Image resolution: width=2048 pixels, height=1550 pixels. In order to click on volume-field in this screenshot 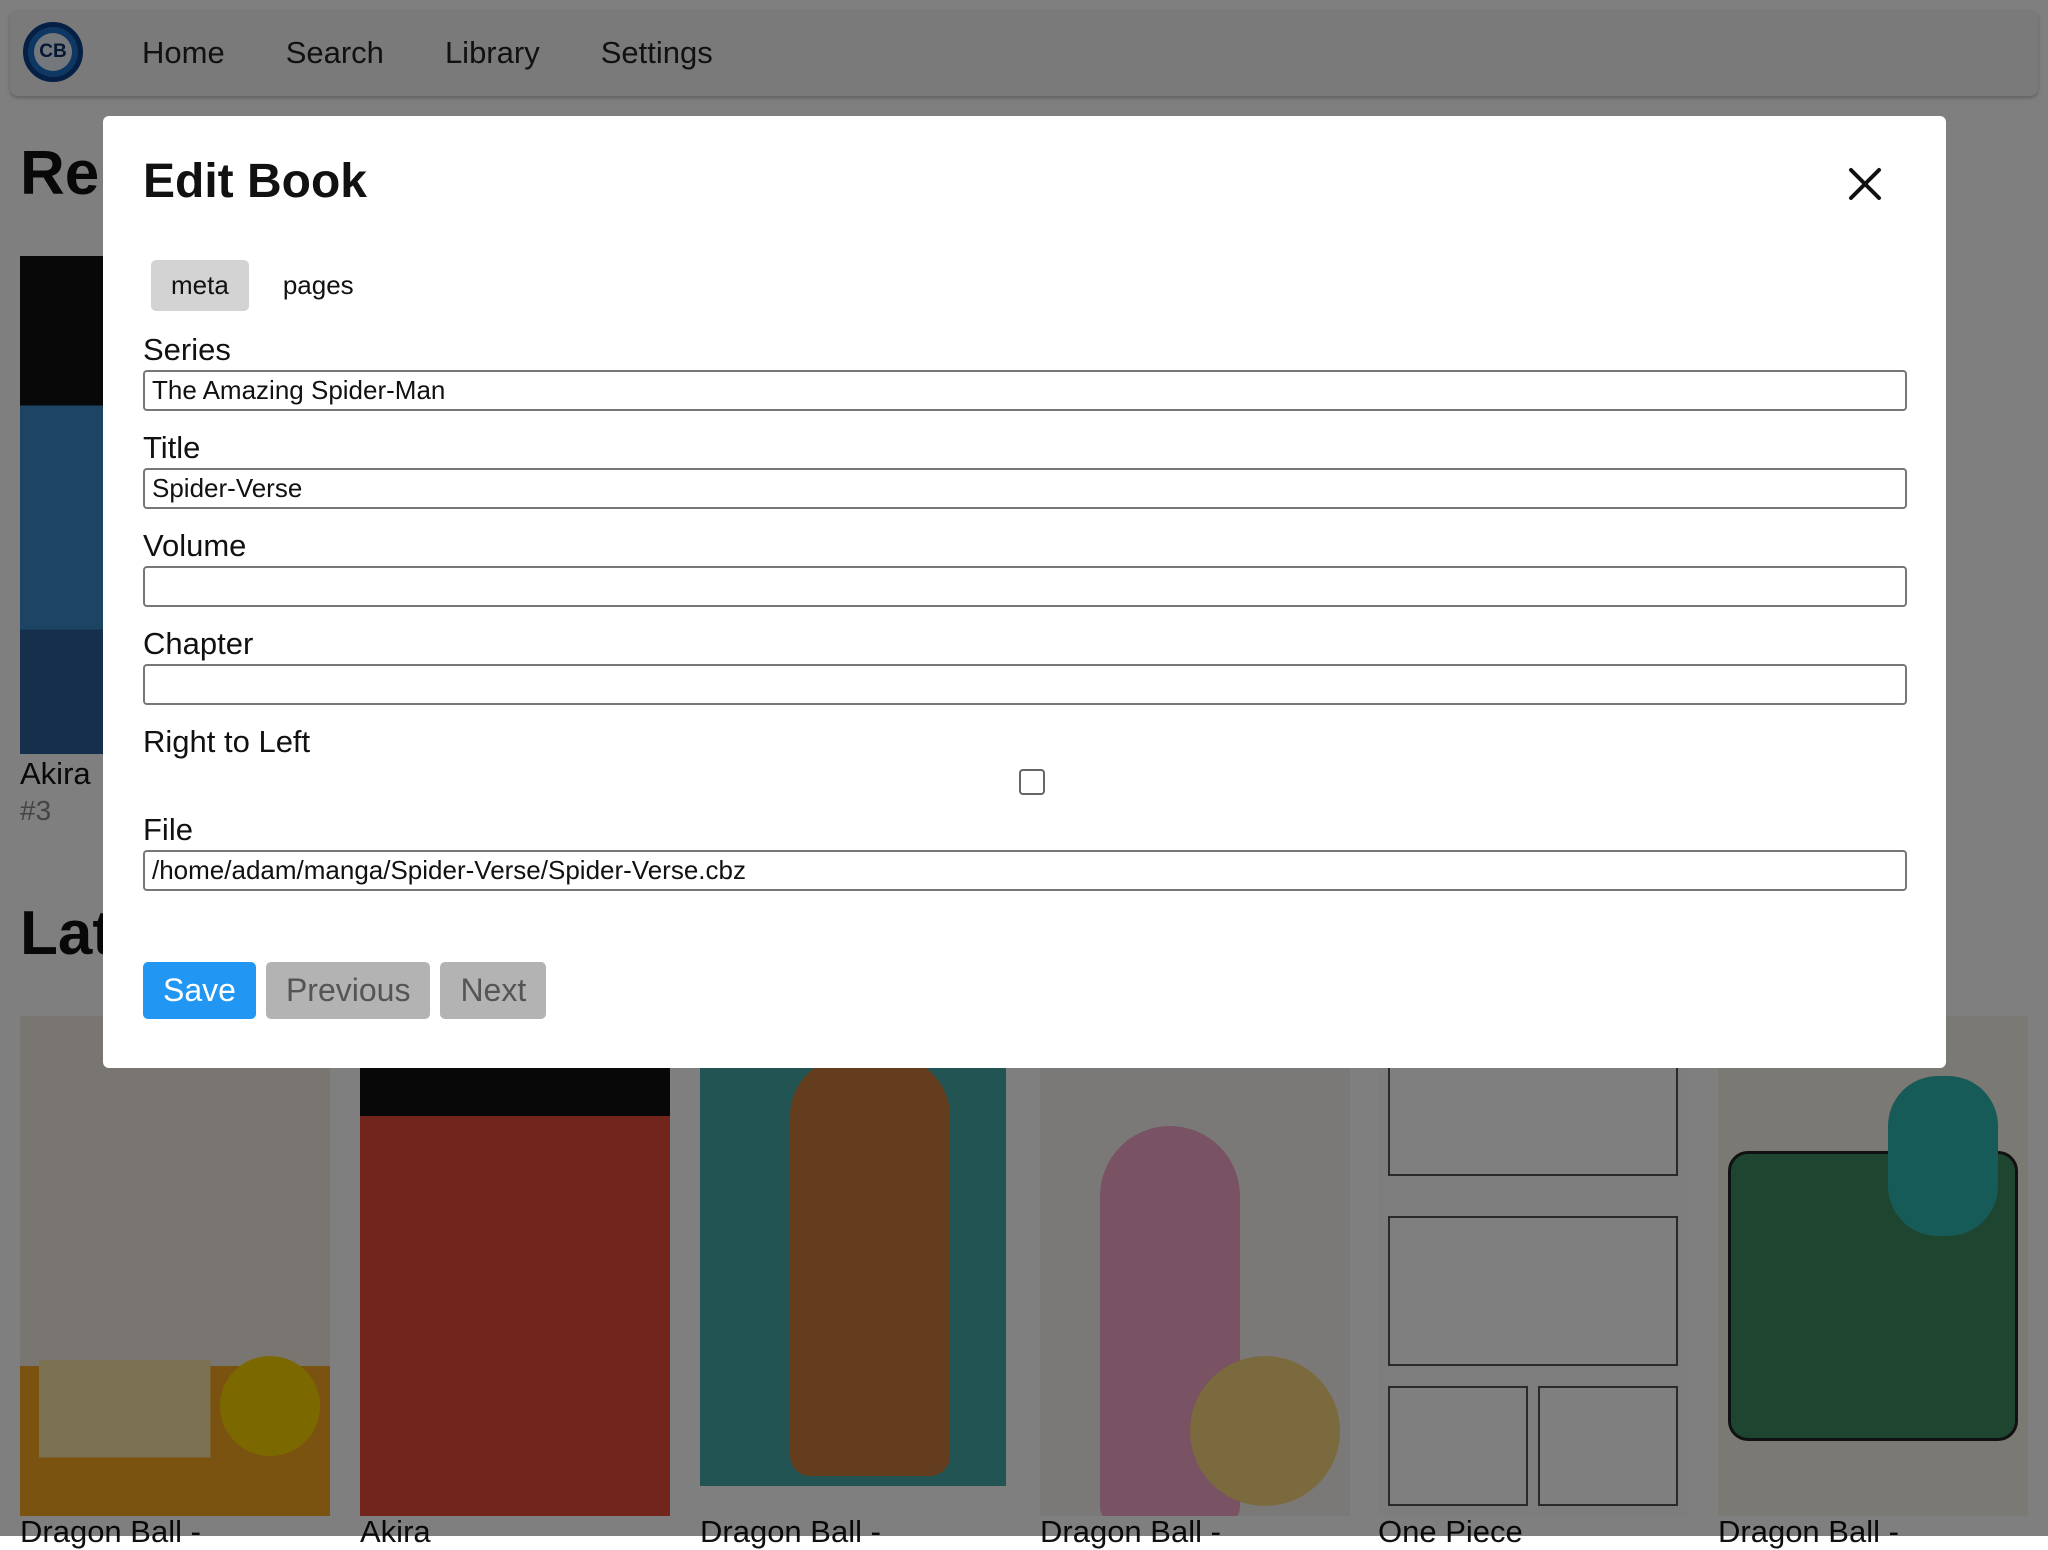, I will do `click(1025, 586)`.